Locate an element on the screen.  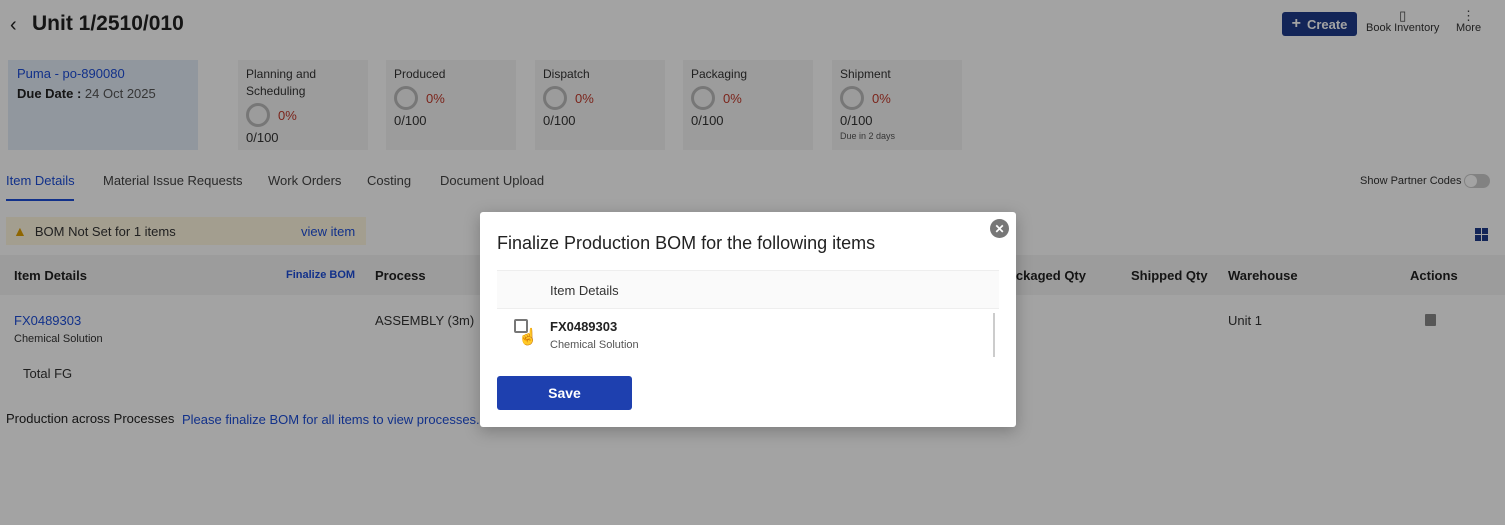
modal-scrollbar is located at coordinates (994, 335).